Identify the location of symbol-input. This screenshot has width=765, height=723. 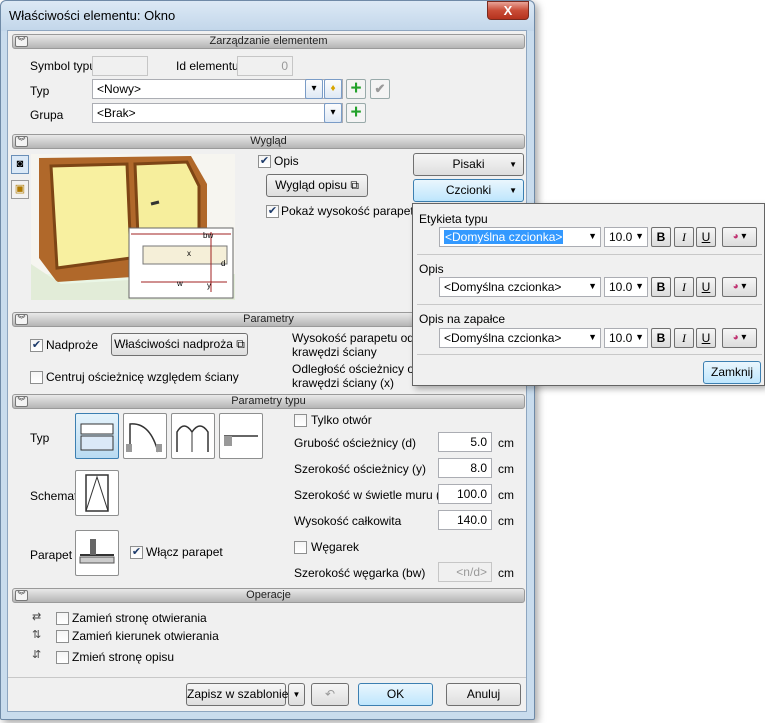
(120, 66).